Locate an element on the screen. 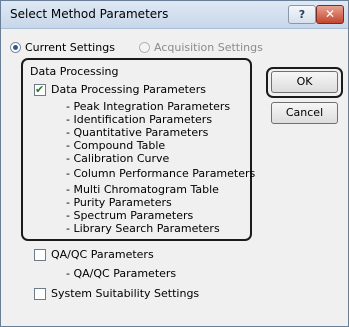 This screenshot has width=349, height=327. library-search-item: - Library Search Parameters is located at coordinates (143, 228).